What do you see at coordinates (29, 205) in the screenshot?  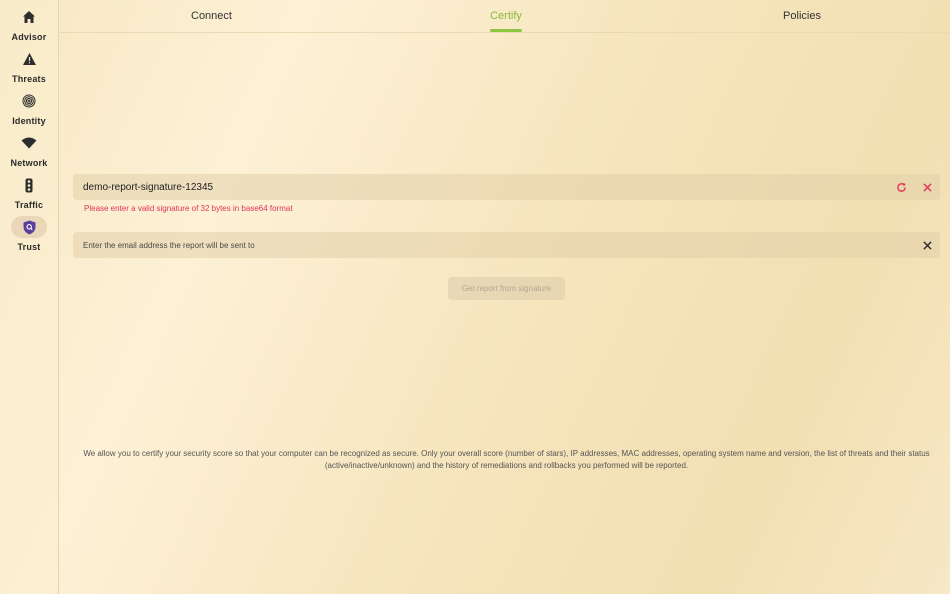 I see `sidebar-item-label: Traffic` at bounding box center [29, 205].